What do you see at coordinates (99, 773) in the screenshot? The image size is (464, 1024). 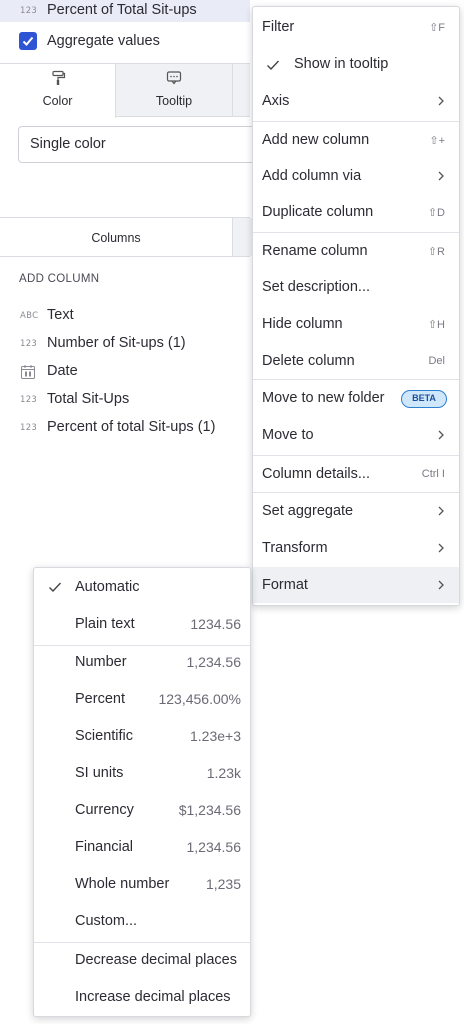 I see `format-option-label: SI units` at bounding box center [99, 773].